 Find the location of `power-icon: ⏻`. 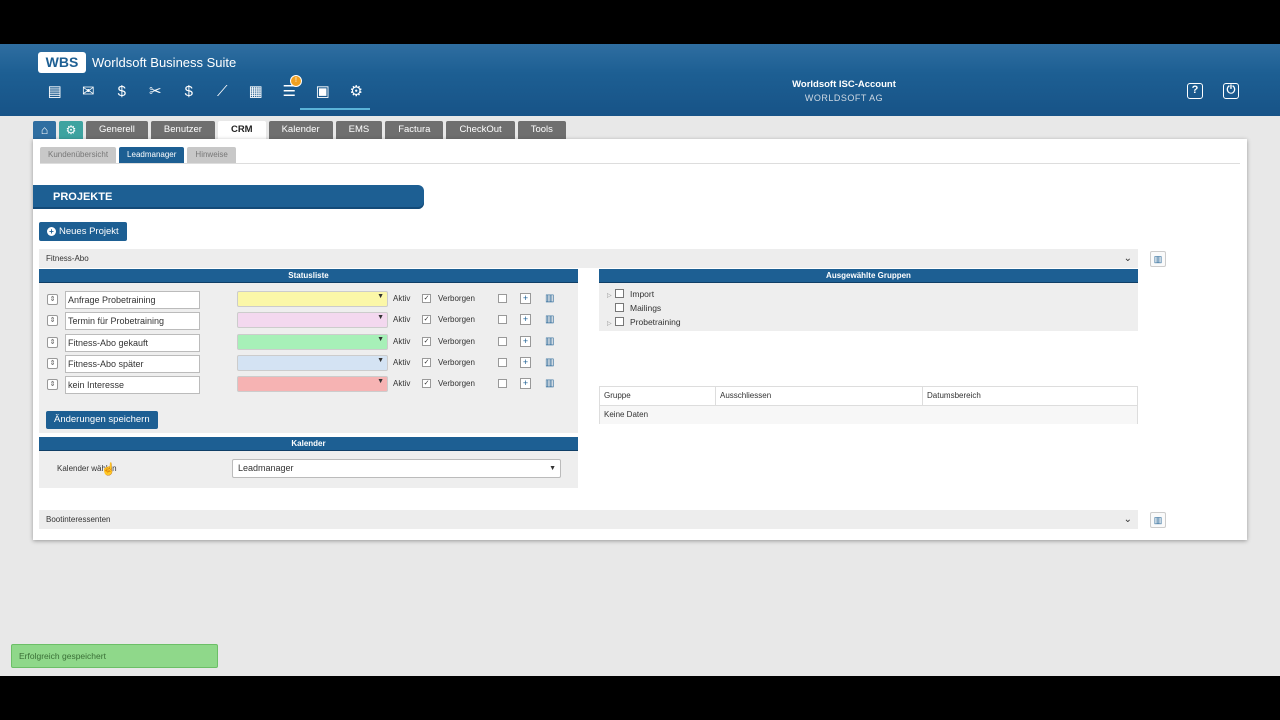

power-icon: ⏻ is located at coordinates (1231, 91).